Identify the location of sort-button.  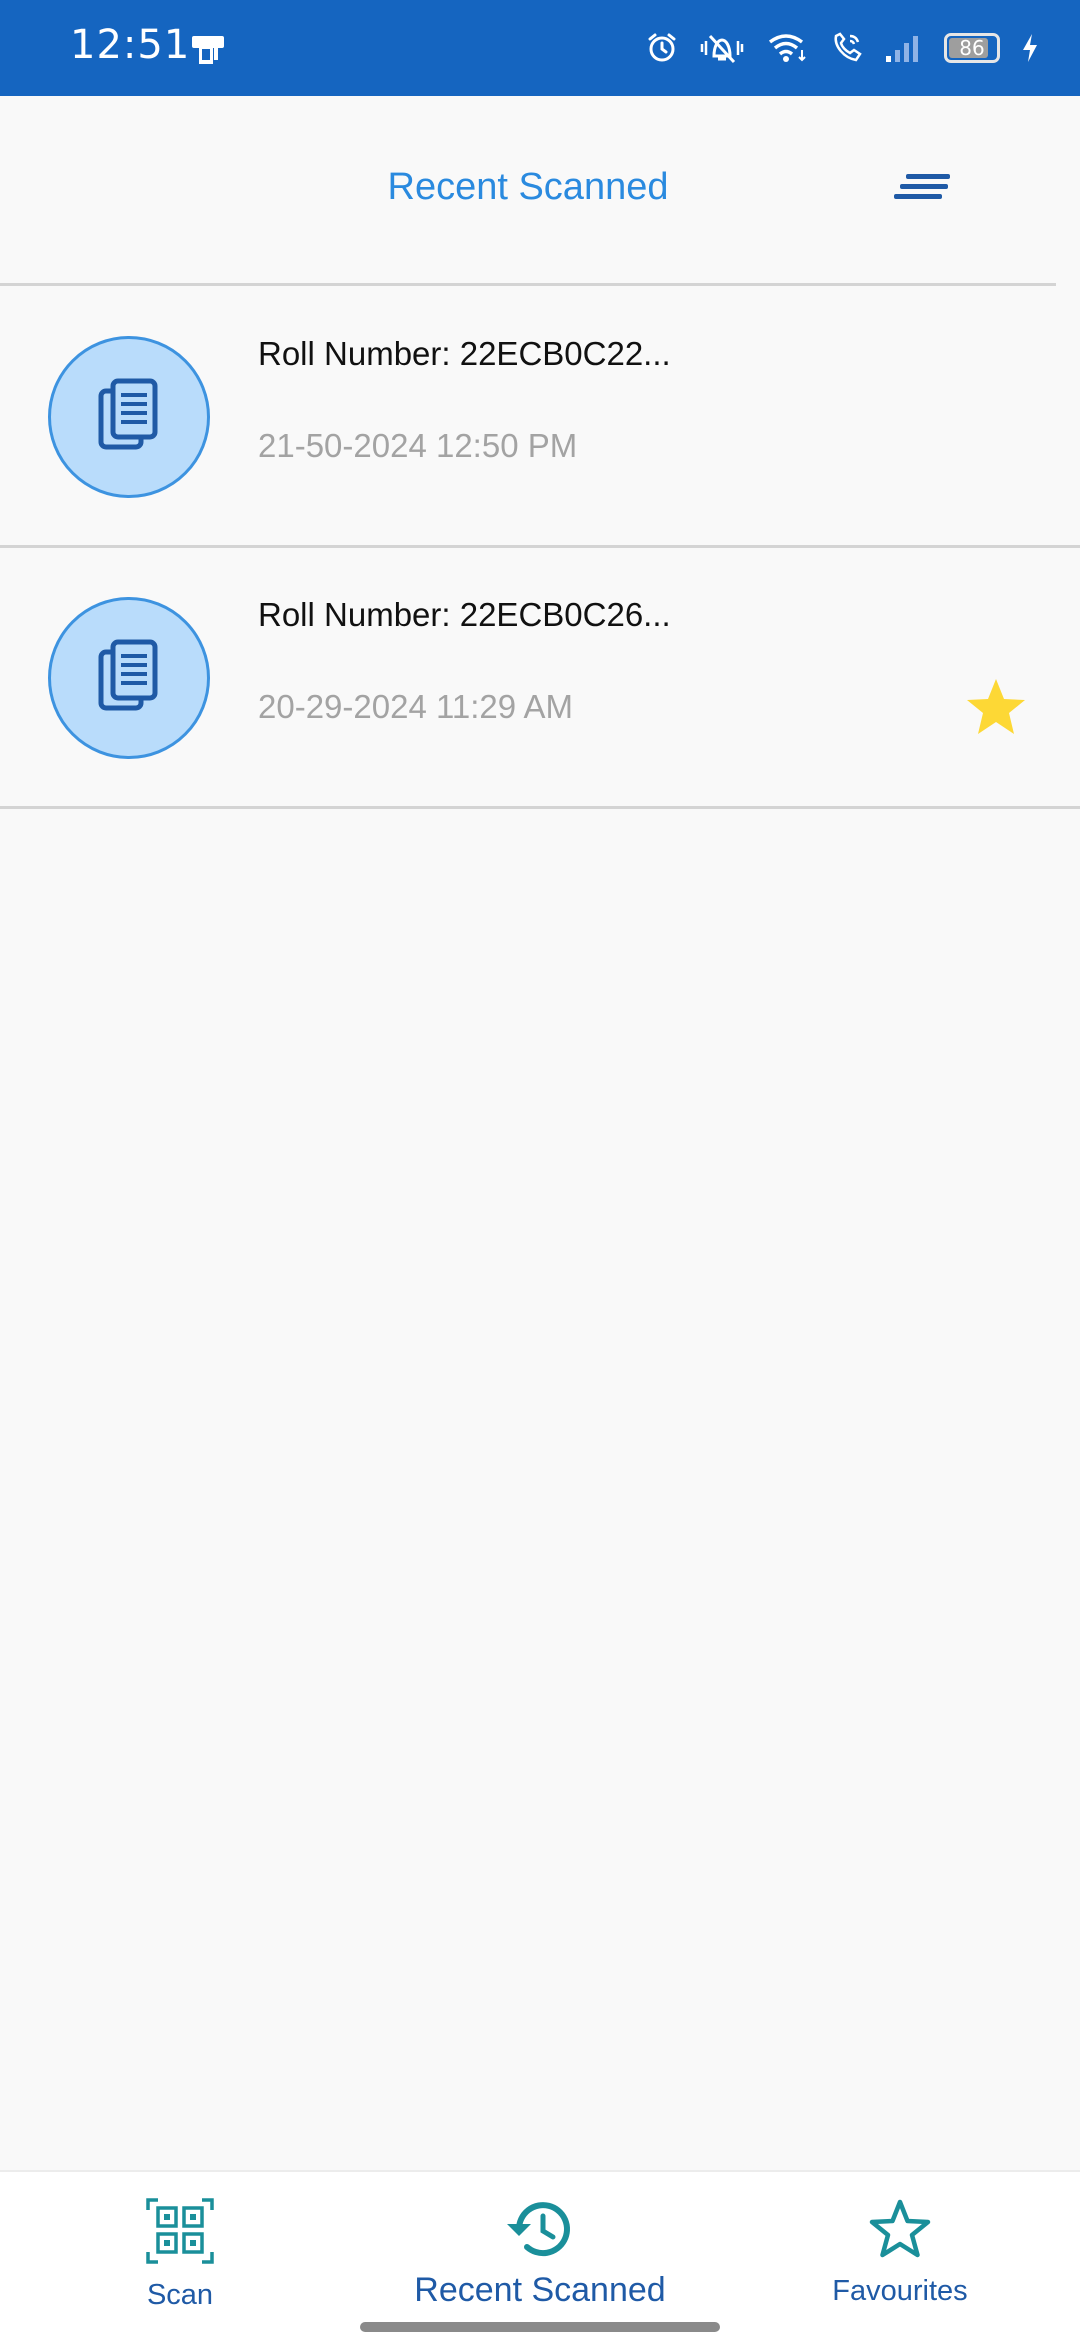
(923, 190).